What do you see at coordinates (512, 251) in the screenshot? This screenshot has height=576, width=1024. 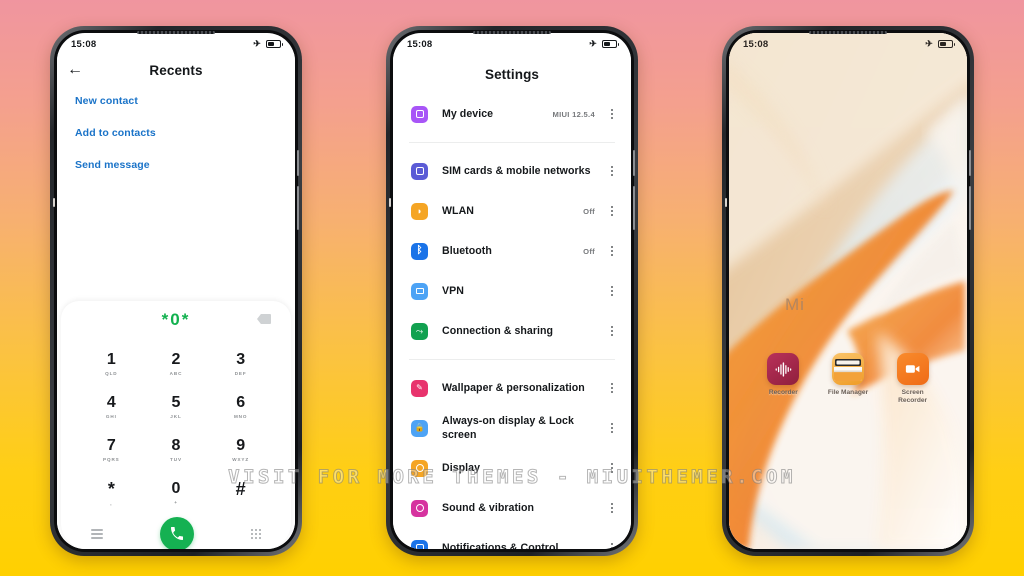 I see `settings-item-bluetooth: ᛒ Bluetooth Off` at bounding box center [512, 251].